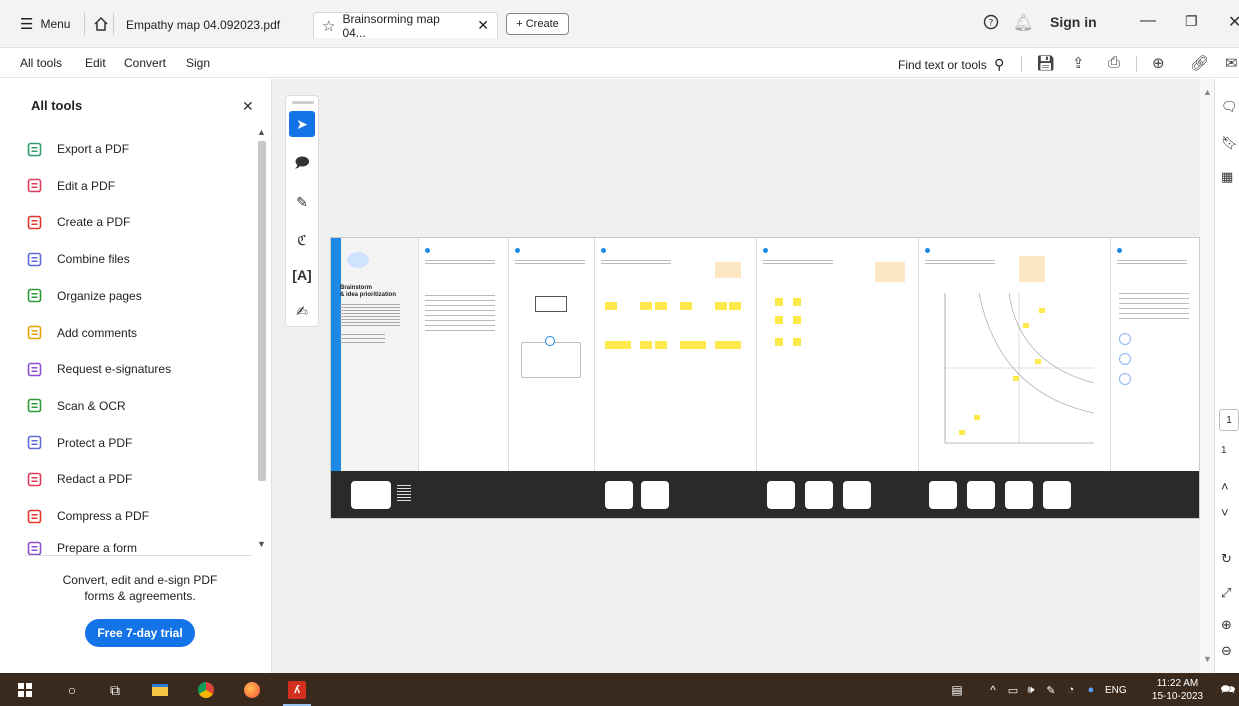 Image resolution: width=1239 pixels, height=706 pixels. Describe the element at coordinates (97, 547) in the screenshot. I see `tool-label: Prepare a form` at that location.